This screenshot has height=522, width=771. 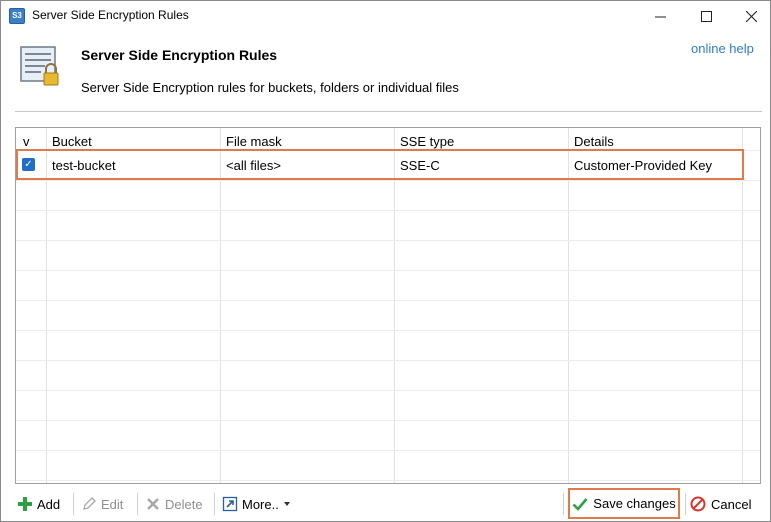 What do you see at coordinates (179, 55) in the screenshot?
I see `page-title: Server Side Encryption Rules` at bounding box center [179, 55].